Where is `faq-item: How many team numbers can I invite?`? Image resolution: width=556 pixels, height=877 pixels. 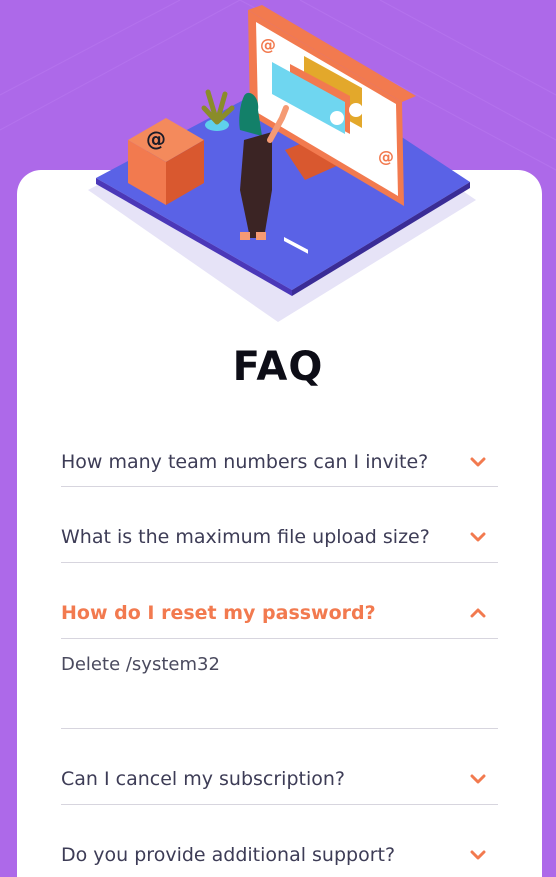 faq-item: How many team numbers can I invite? is located at coordinates (279, 457).